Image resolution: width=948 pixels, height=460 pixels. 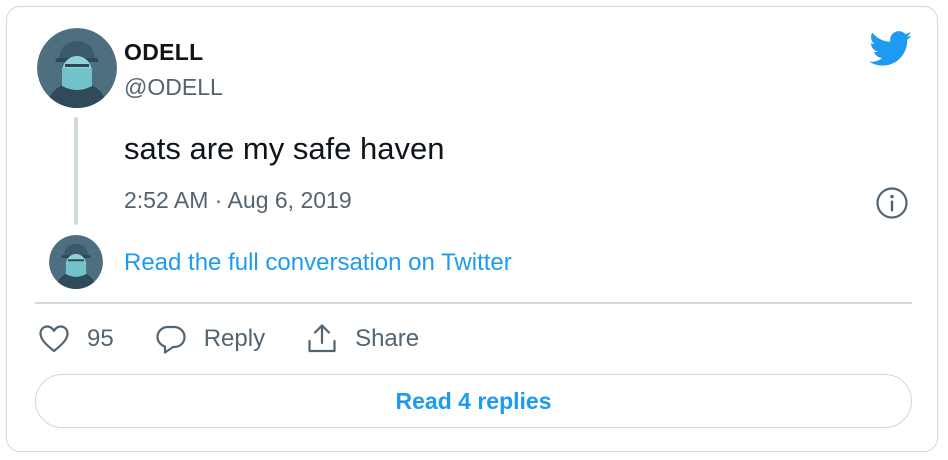 What do you see at coordinates (171, 339) in the screenshot?
I see `speech-bubble-icon` at bounding box center [171, 339].